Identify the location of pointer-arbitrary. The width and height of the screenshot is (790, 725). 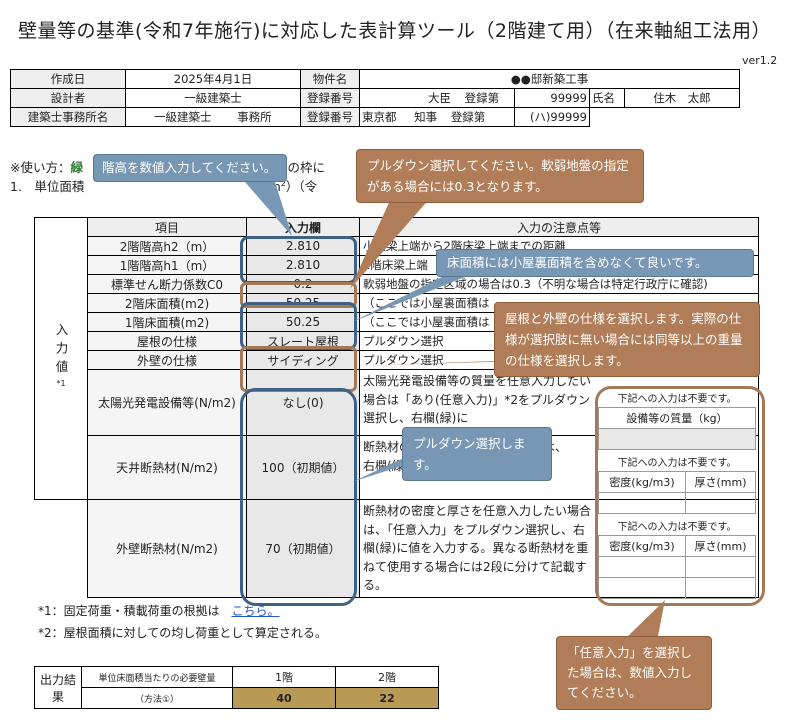
(646, 618).